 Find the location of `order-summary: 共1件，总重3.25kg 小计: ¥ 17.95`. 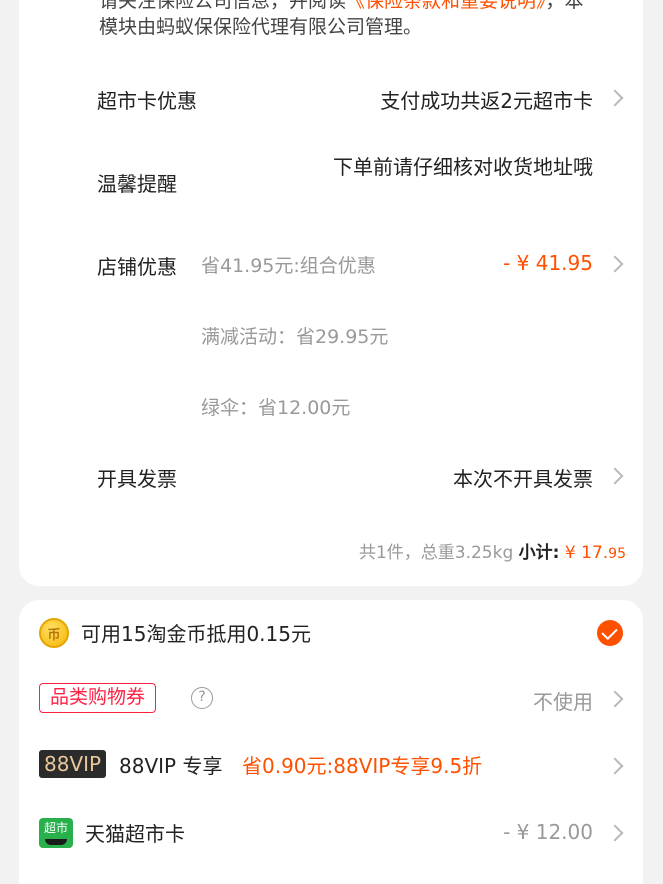

order-summary: 共1件，总重3.25kg 小计: ¥ 17.95 is located at coordinates (492, 550).